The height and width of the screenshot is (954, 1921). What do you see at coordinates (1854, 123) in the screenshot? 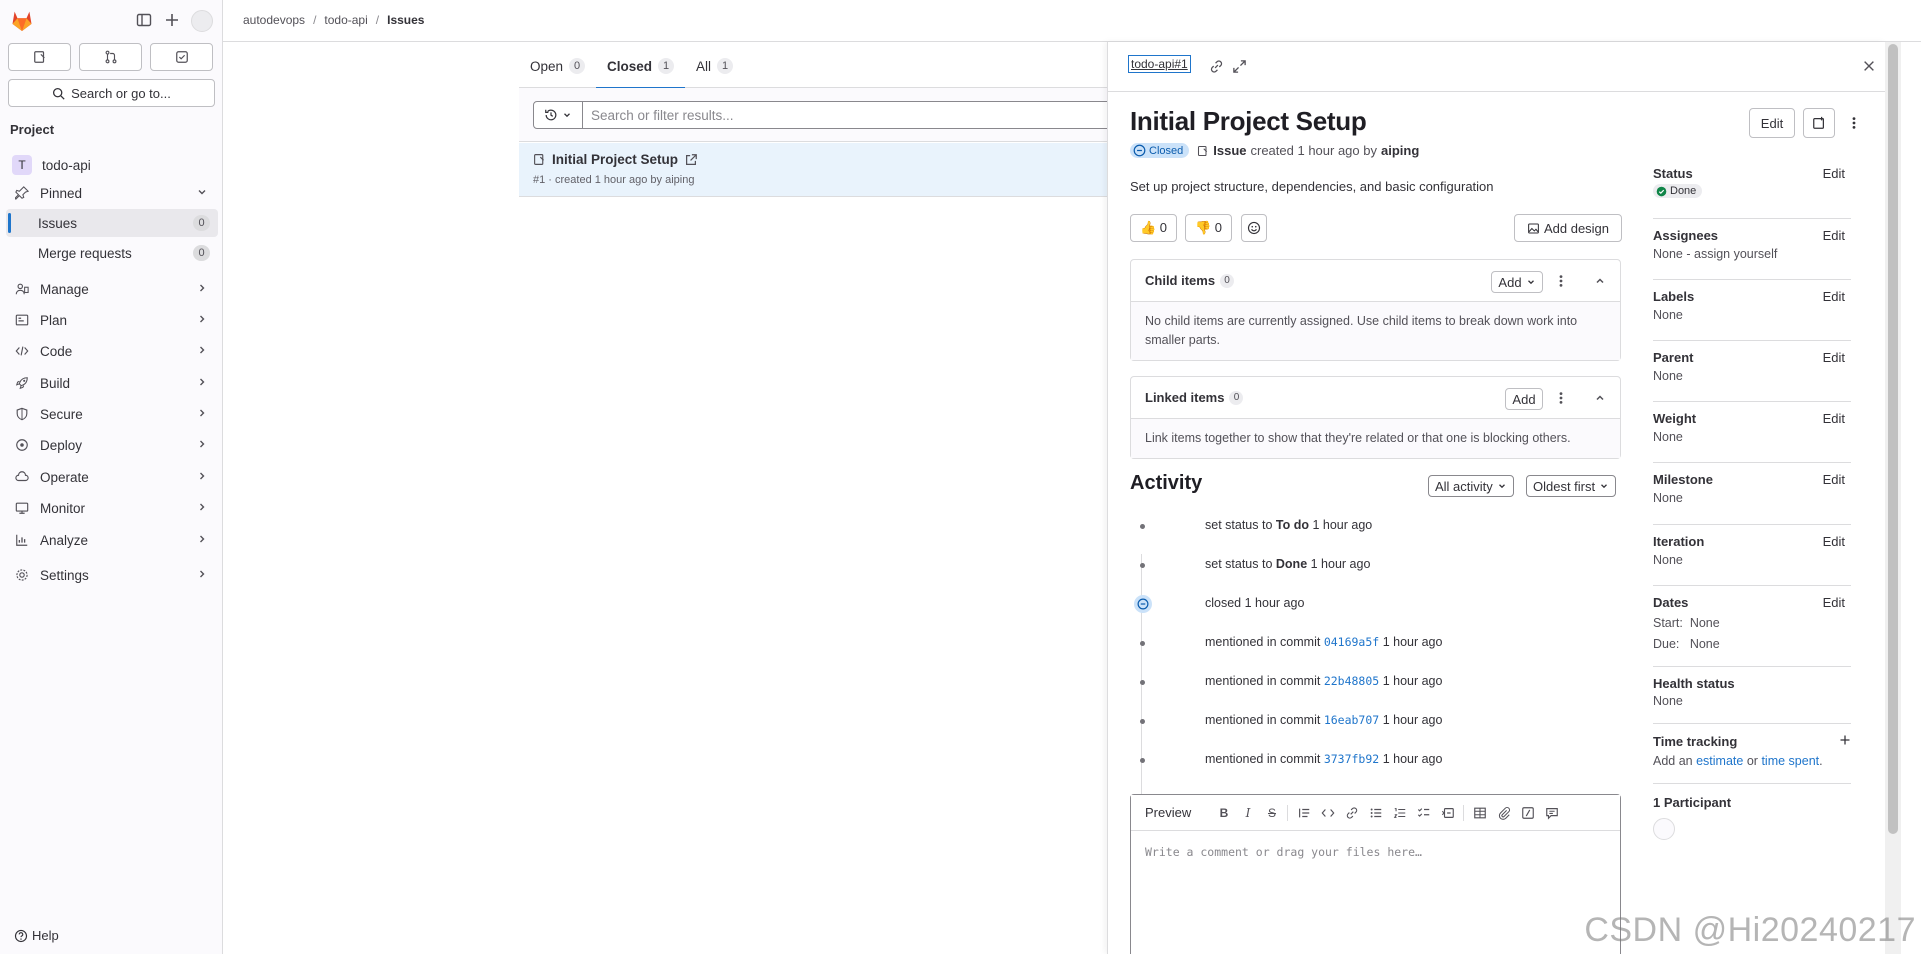
I see `more-actions-button` at bounding box center [1854, 123].